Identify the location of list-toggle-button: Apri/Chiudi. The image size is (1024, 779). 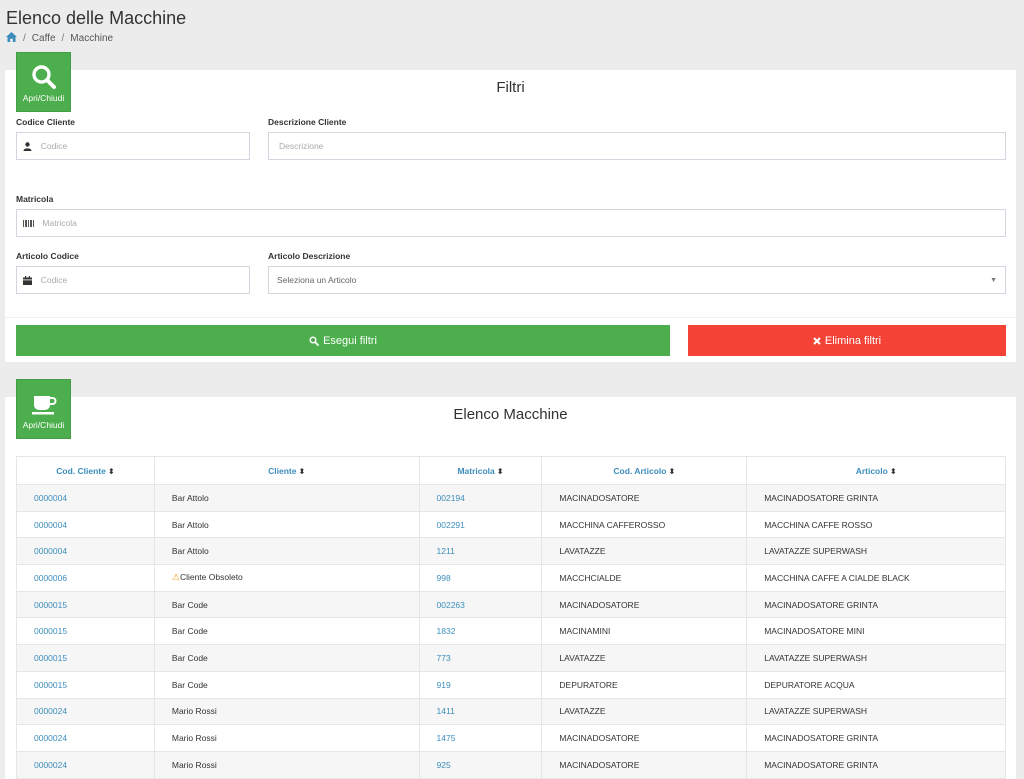
(43, 409).